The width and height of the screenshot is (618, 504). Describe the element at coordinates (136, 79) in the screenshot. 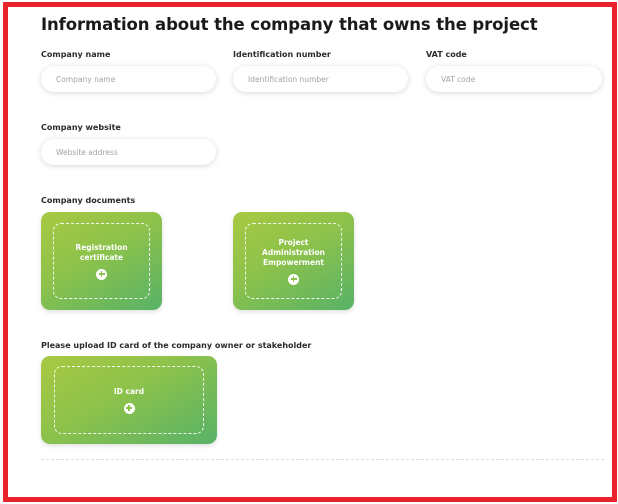

I see `company-name-input` at that location.